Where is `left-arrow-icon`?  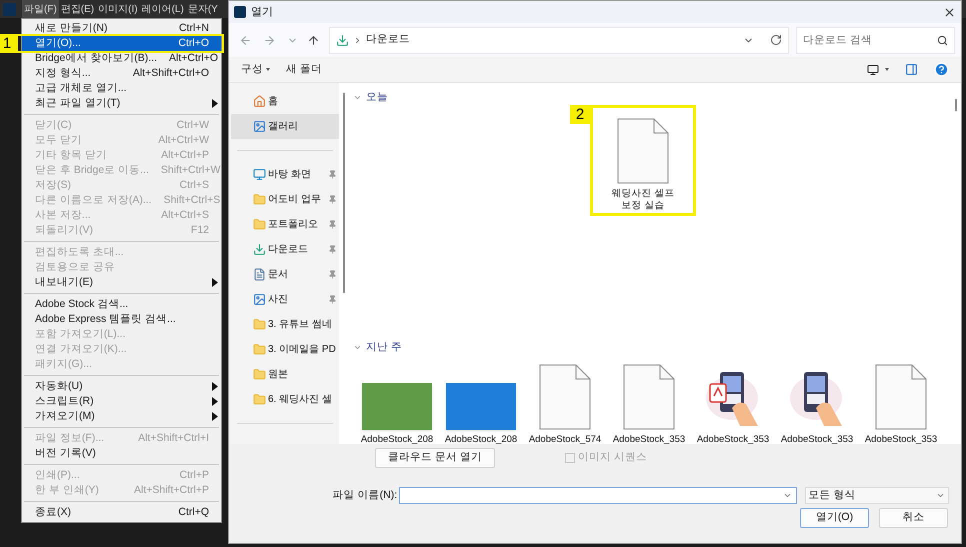
left-arrow-icon is located at coordinates (245, 40).